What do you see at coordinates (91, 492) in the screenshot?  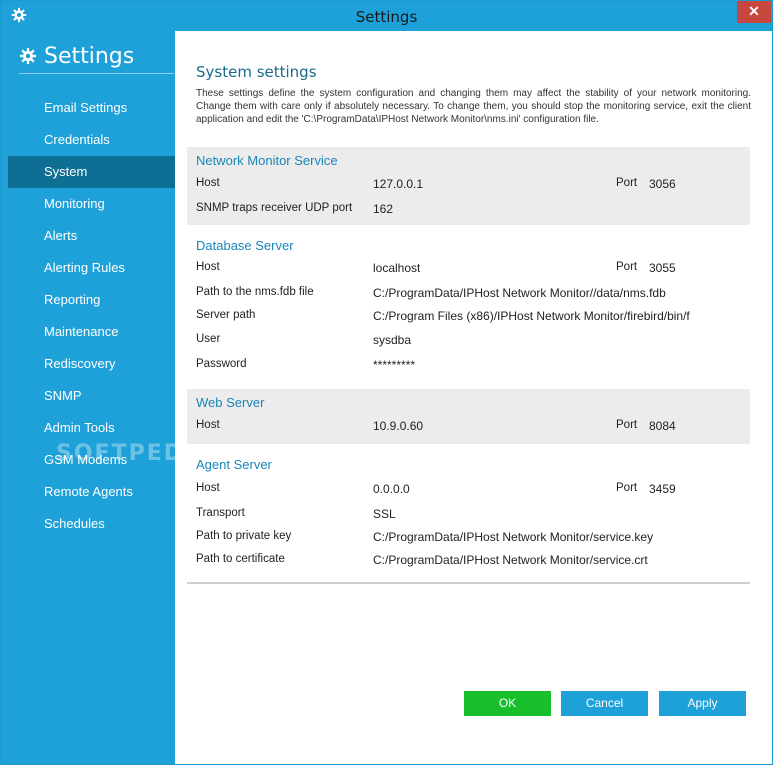 I see `sidebar-item-remote-agents: Remote Agents` at bounding box center [91, 492].